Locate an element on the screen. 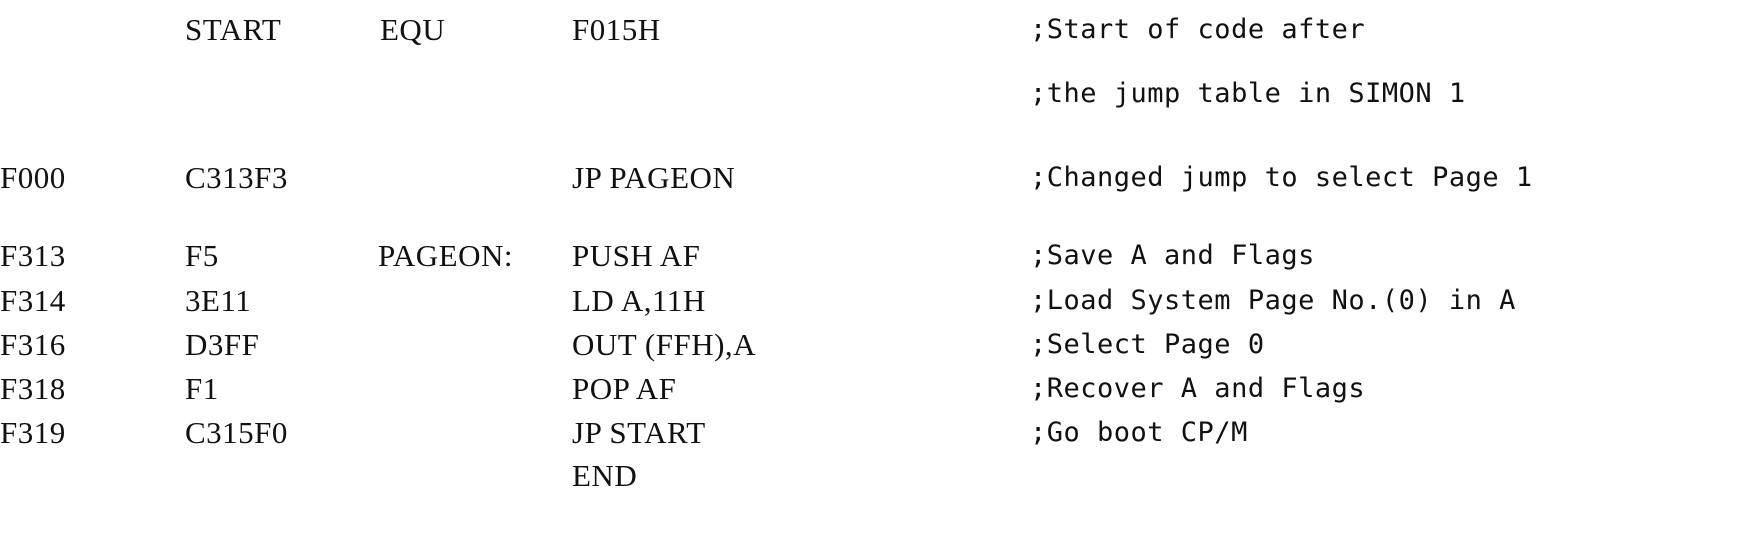  machine-code: 3E11 is located at coordinates (218, 300).